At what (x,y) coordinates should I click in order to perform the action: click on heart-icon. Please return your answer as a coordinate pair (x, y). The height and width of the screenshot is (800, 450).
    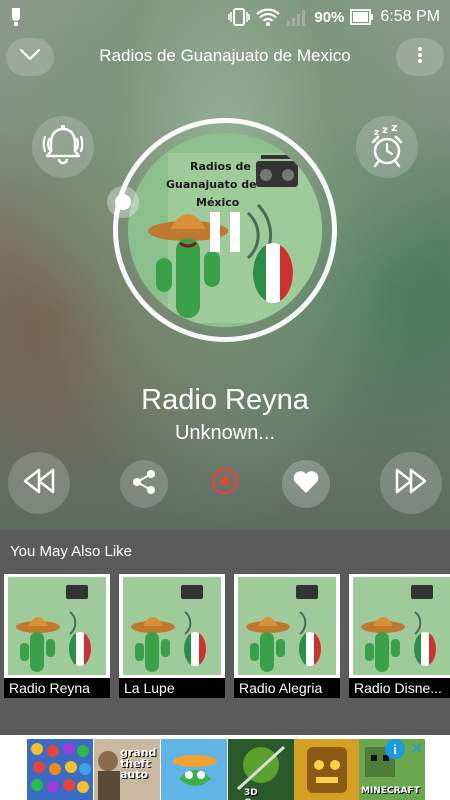
    Looking at the image, I should click on (306, 484).